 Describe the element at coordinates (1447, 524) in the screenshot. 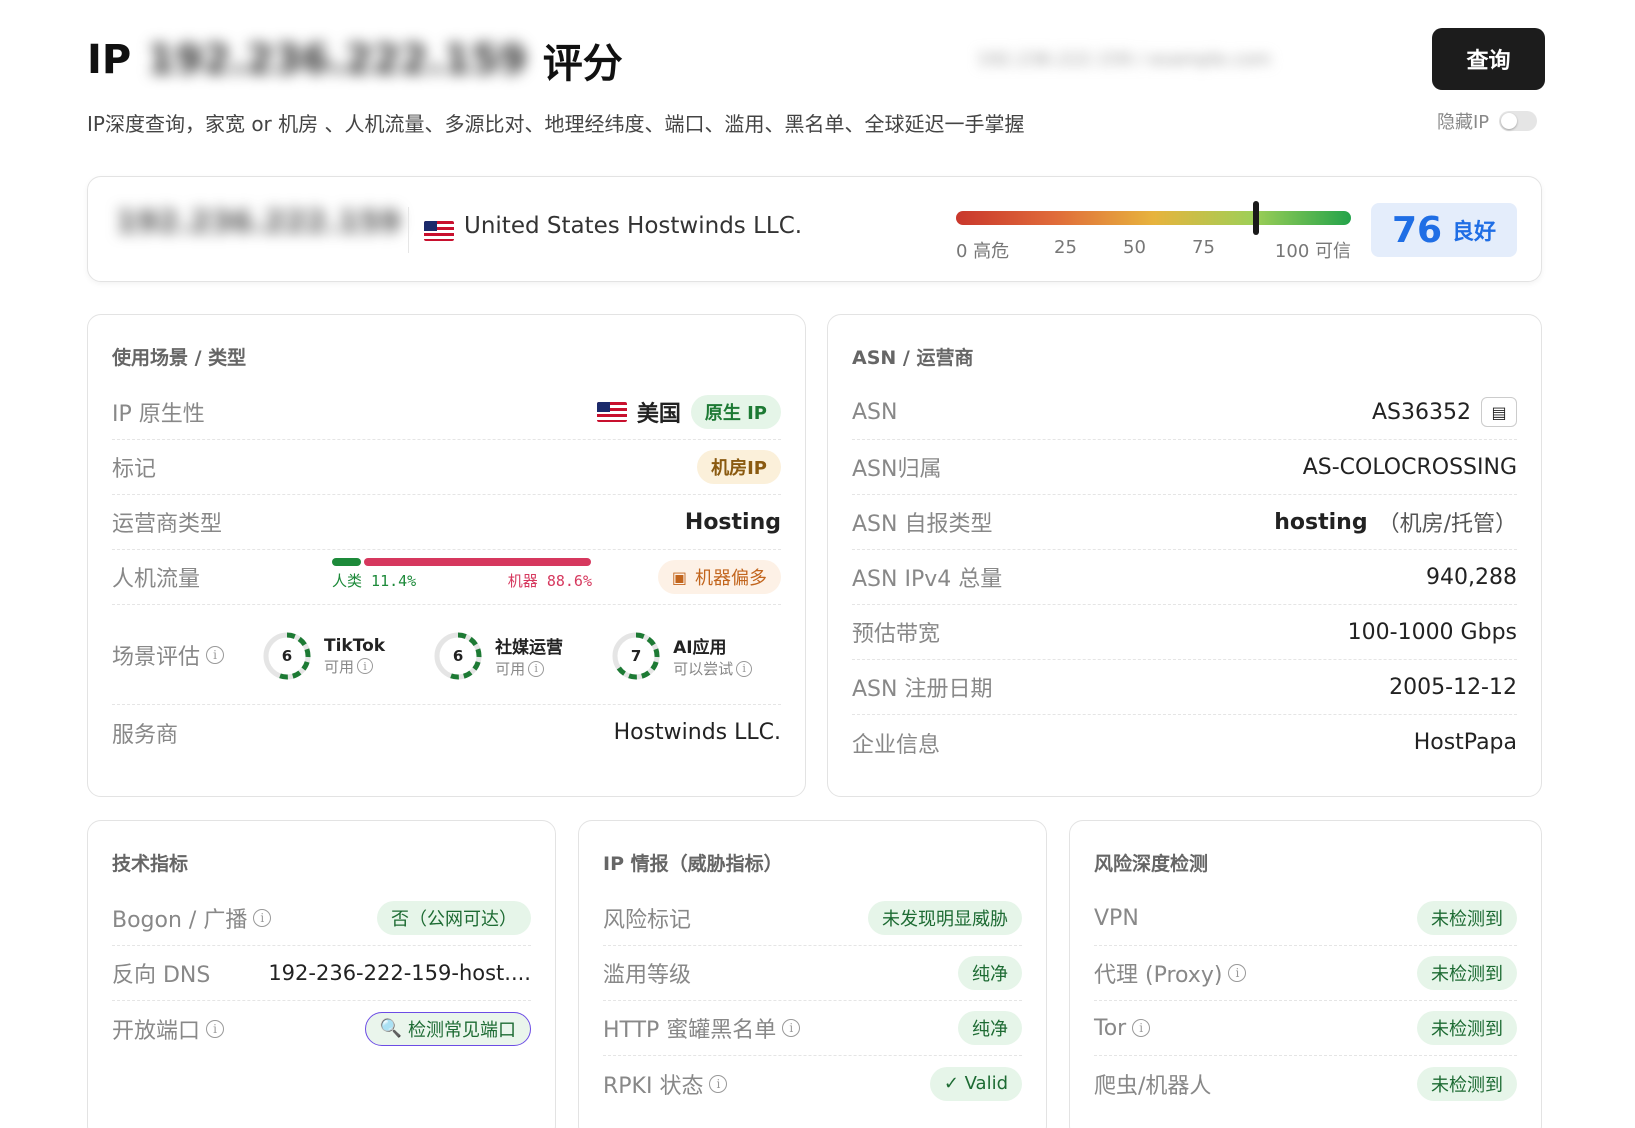

I see `asn-type-note: （机房/托管）` at that location.